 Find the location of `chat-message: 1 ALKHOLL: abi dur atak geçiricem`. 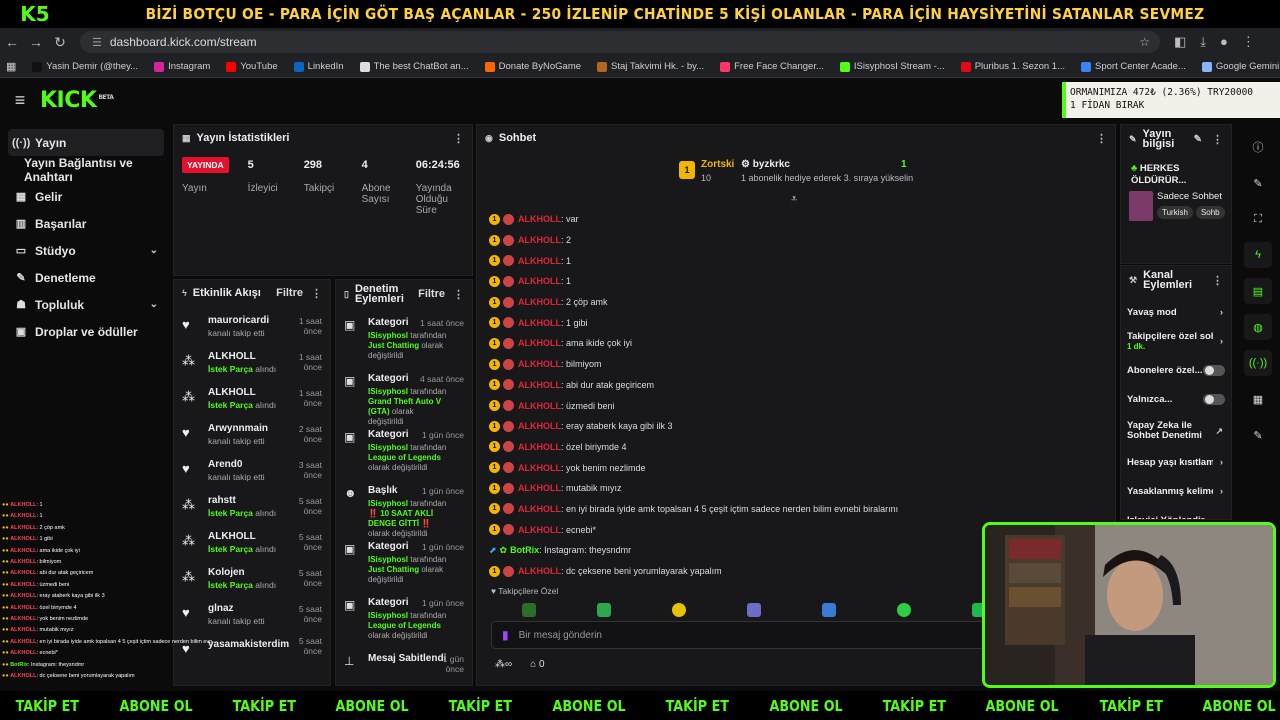

chat-message: 1 ALKHOLL: abi dur atak geçiricem is located at coordinates (799, 385).